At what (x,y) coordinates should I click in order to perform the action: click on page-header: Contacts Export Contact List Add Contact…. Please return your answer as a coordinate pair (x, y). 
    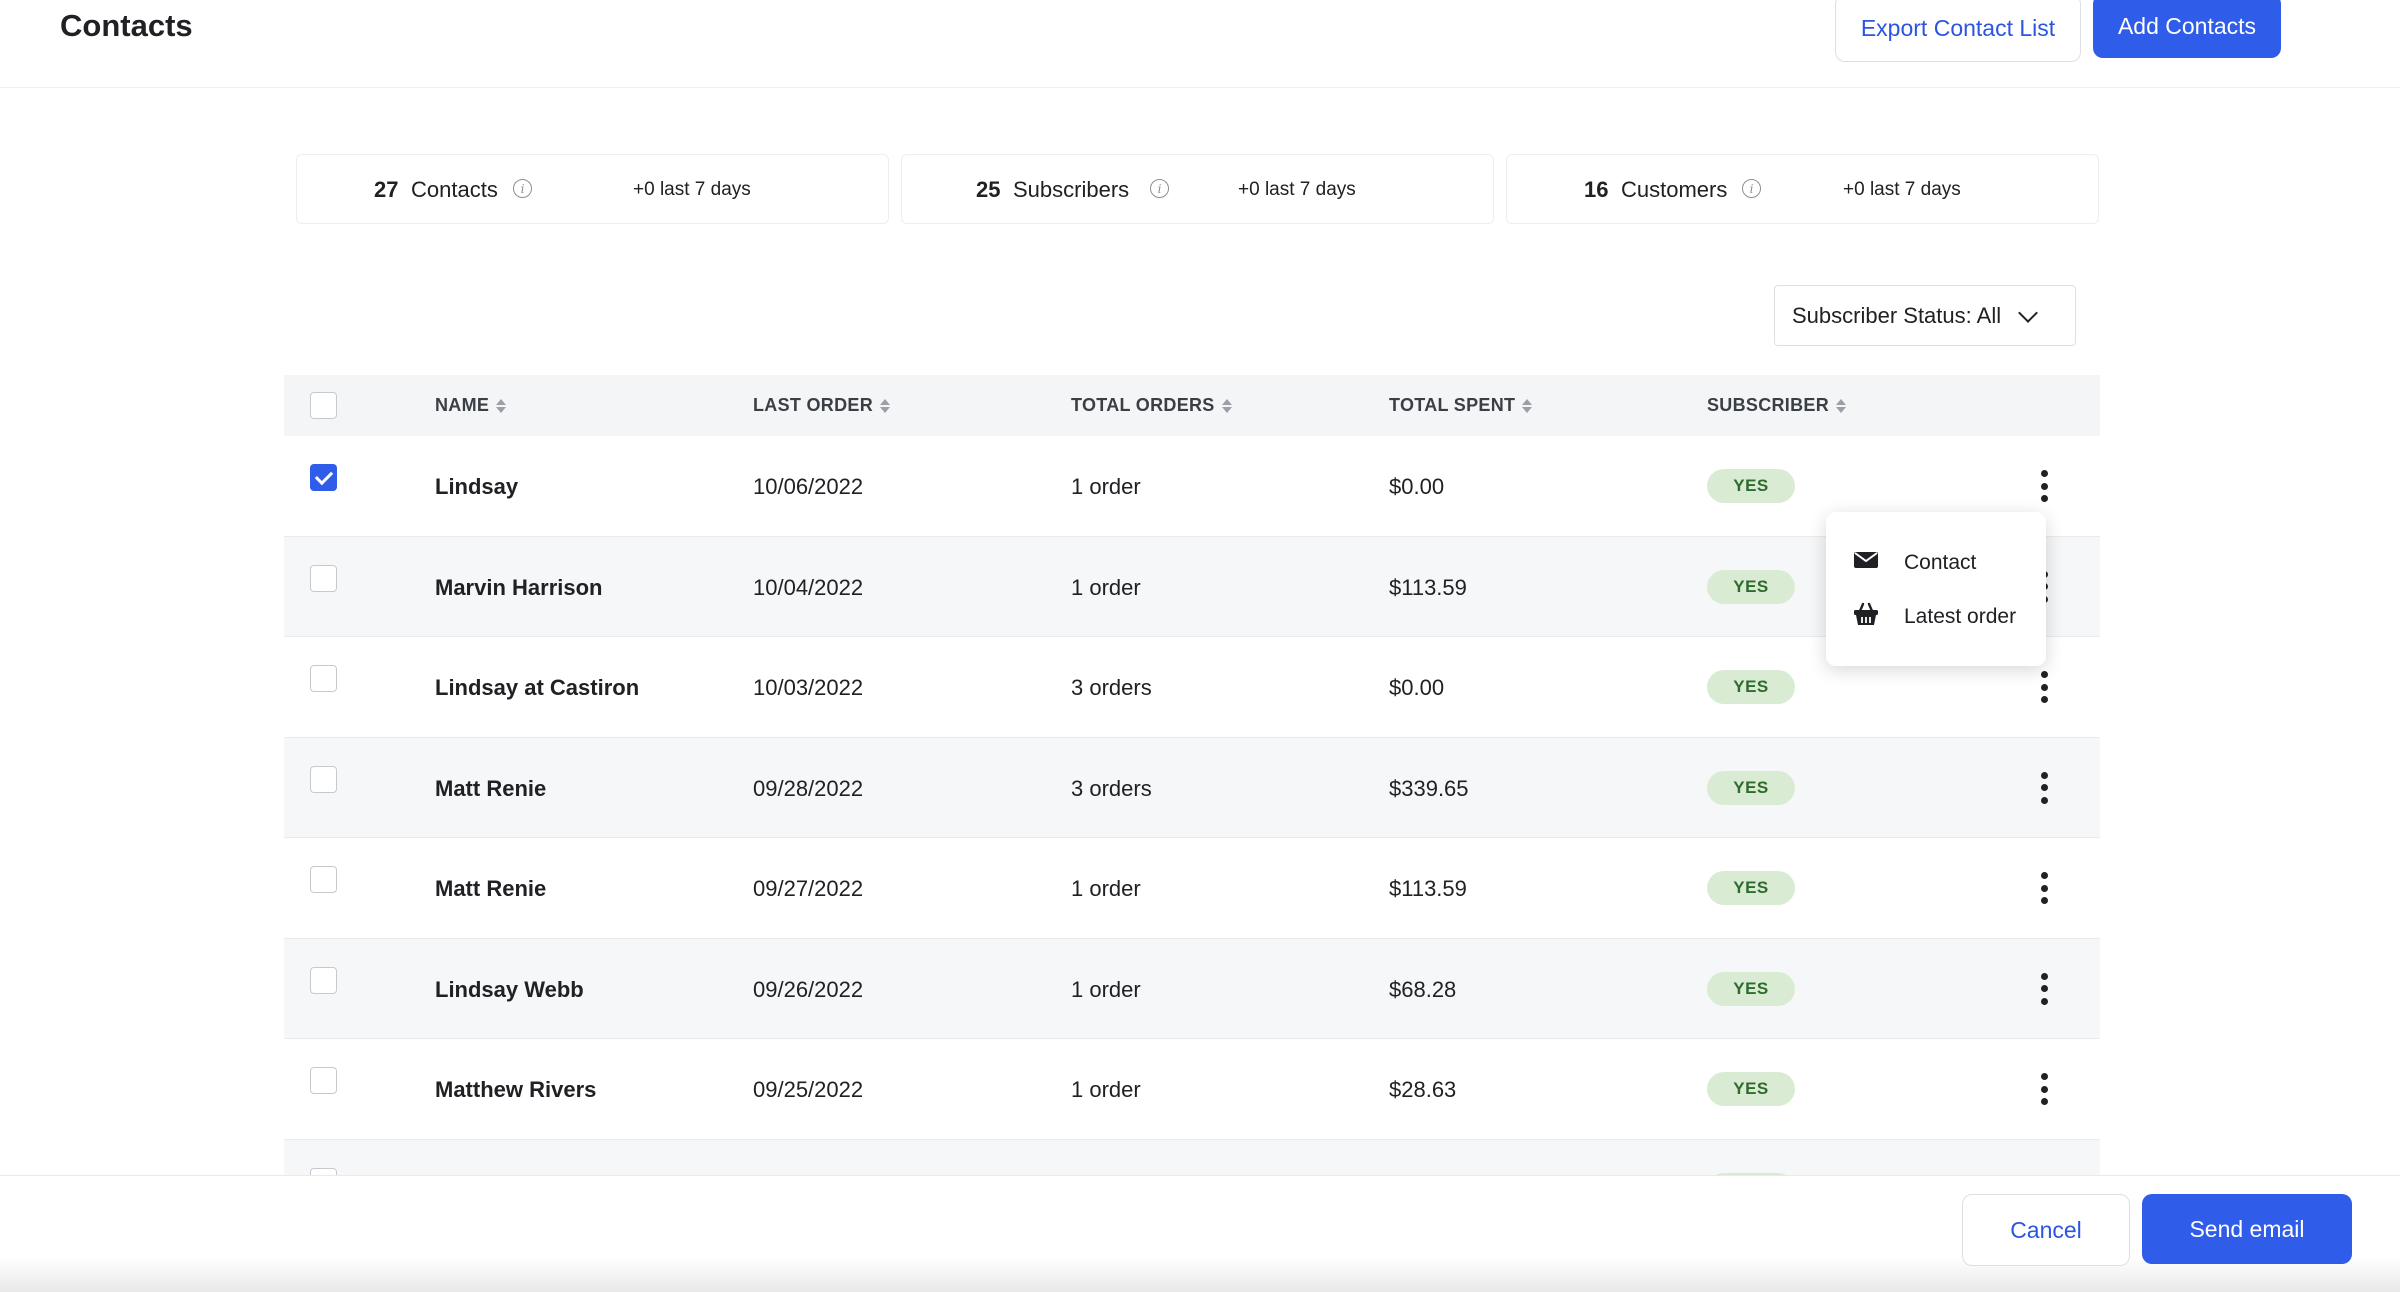
    Looking at the image, I should click on (1200, 44).